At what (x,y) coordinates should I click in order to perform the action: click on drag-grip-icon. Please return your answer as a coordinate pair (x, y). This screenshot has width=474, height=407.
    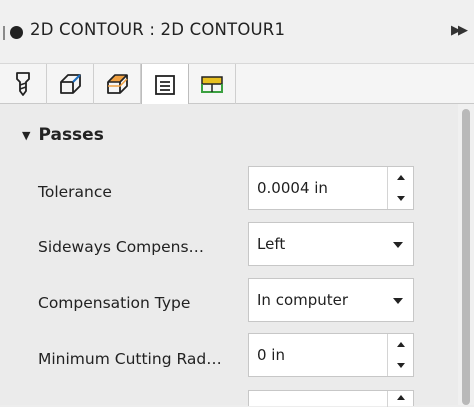
    Looking at the image, I should click on (4, 33).